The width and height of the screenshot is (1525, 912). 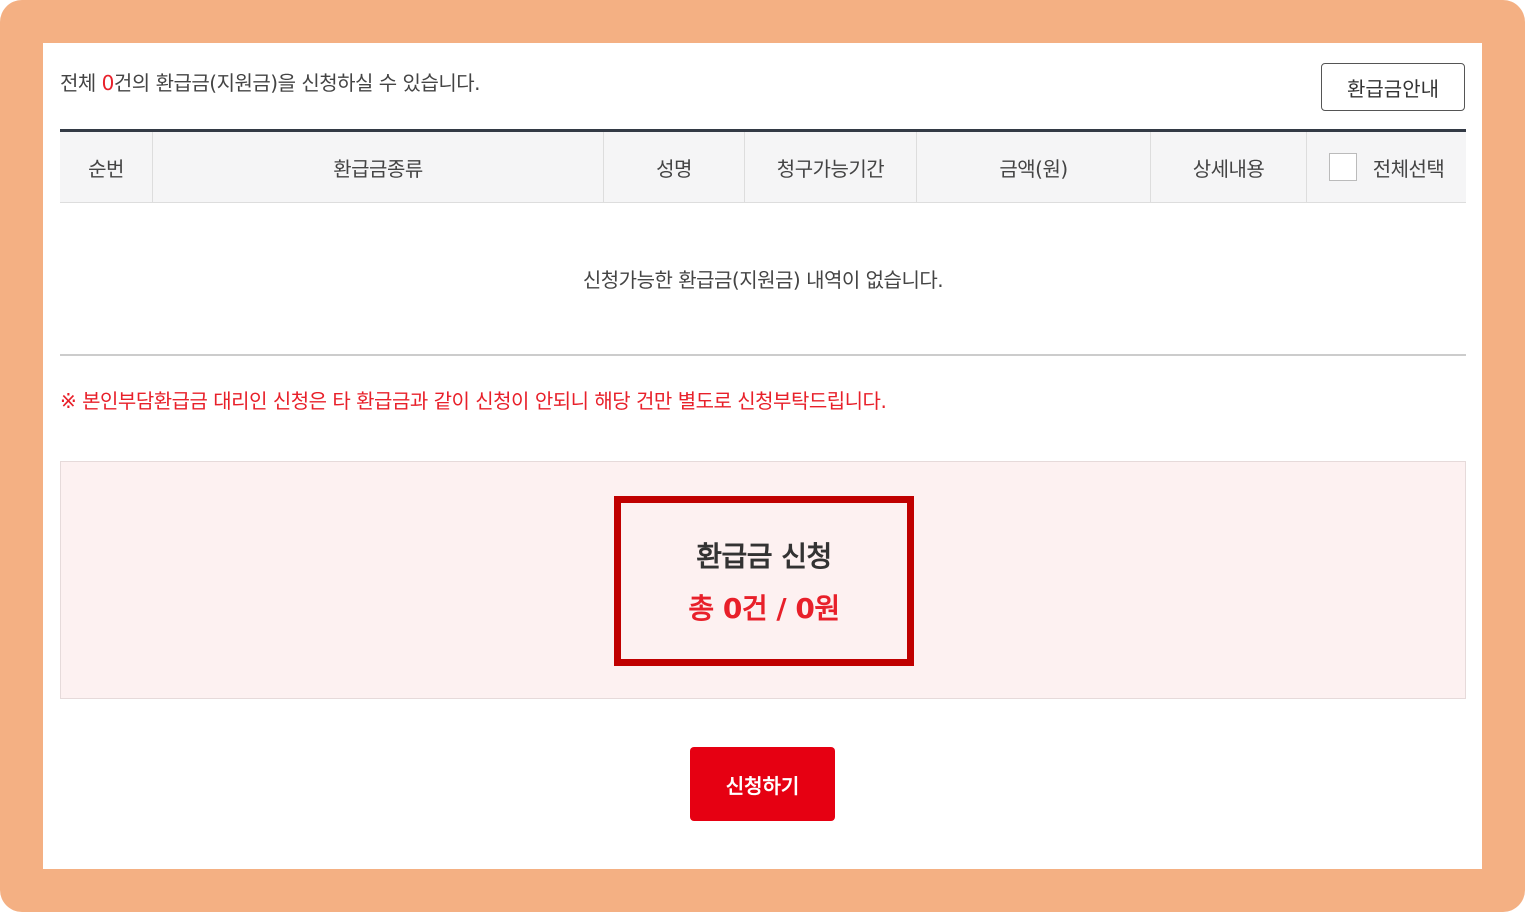 I want to click on table-header: 순번 환급금종류 성명 청구가능기간 금액(원) 상세내용 전체선택, so click(x=763, y=167).